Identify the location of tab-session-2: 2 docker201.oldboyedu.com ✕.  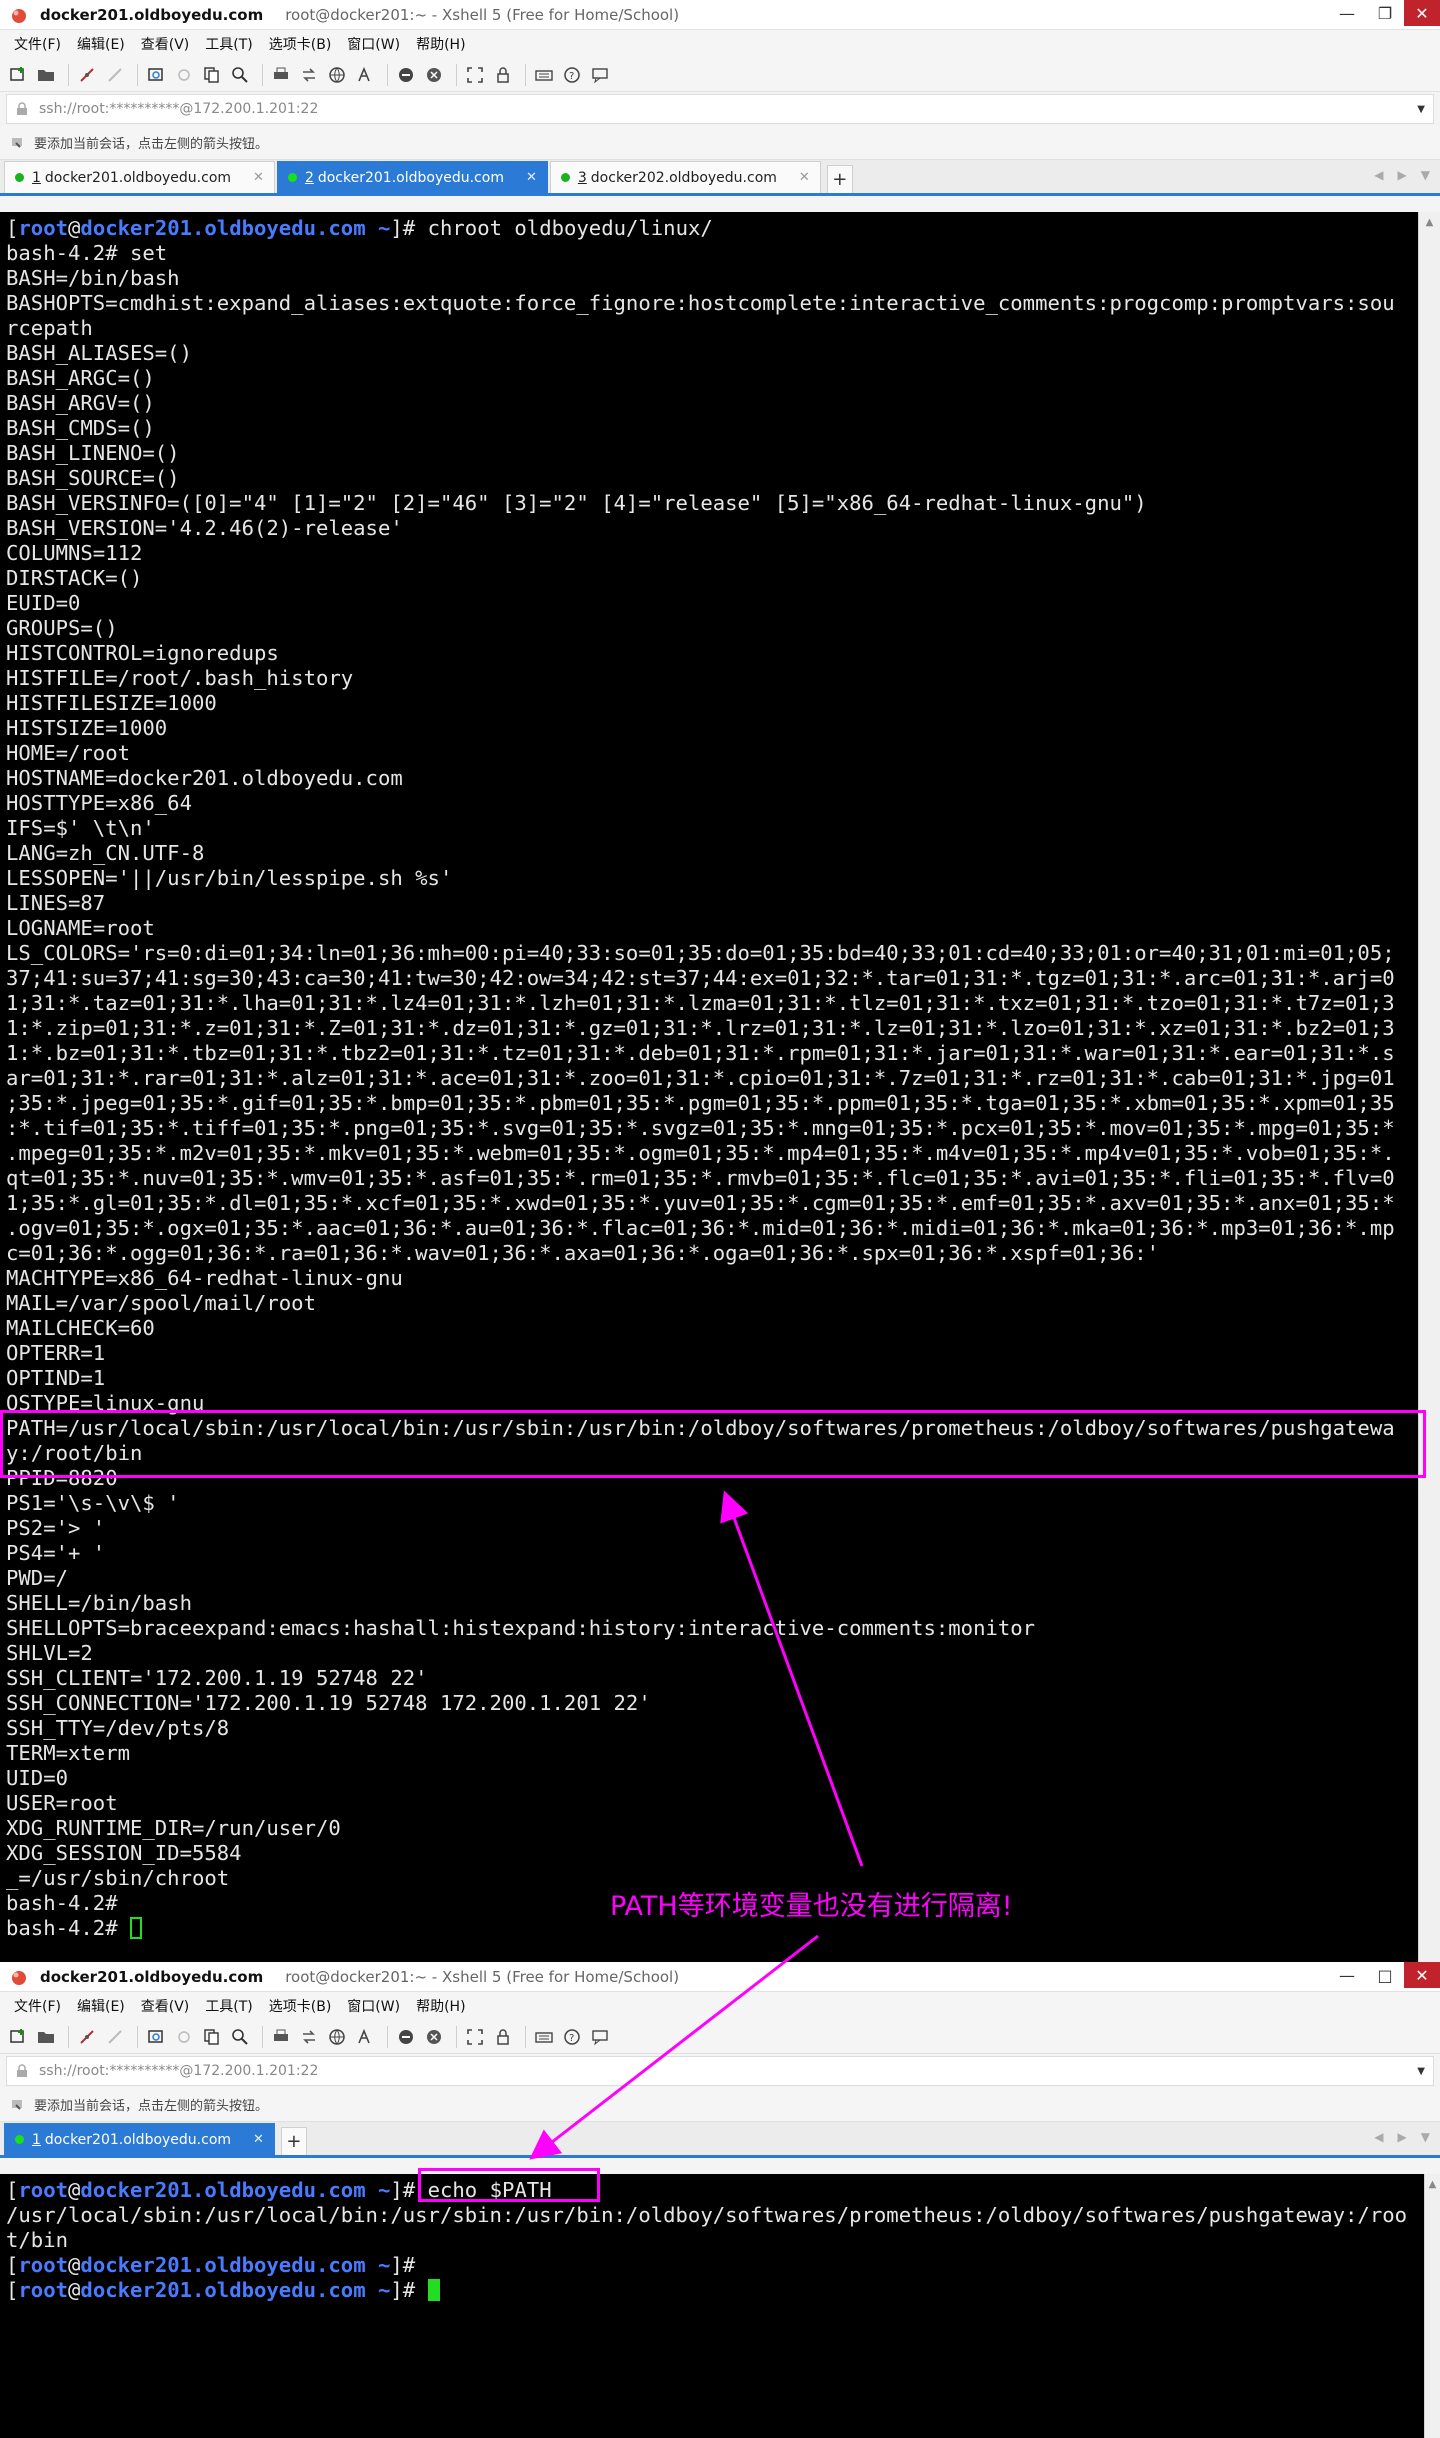
(412, 177).